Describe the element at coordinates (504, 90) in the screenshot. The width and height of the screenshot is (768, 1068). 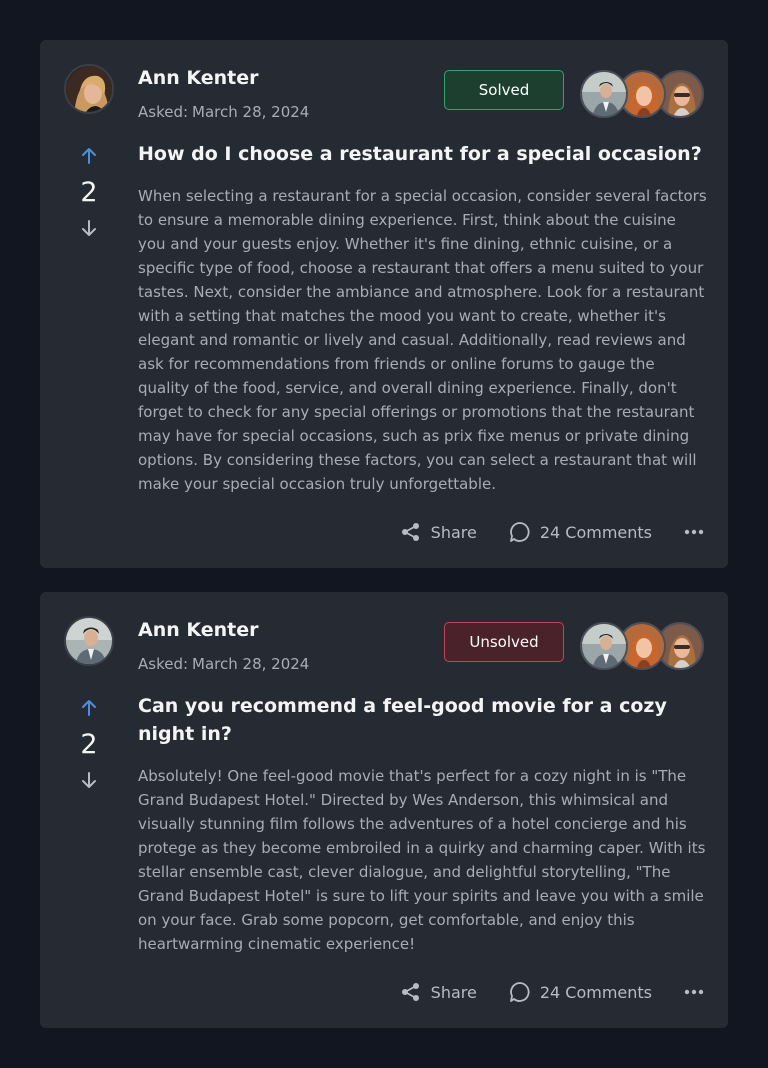
I see `status-badge-solved: Solved` at that location.